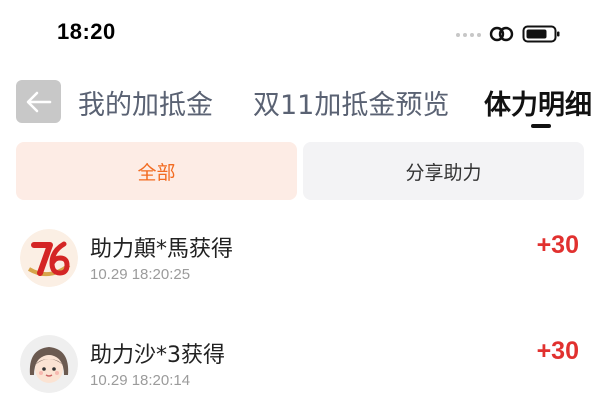  Describe the element at coordinates (351, 102) in the screenshot. I see `tab-double11-preview: 双11加抵金预览` at that location.